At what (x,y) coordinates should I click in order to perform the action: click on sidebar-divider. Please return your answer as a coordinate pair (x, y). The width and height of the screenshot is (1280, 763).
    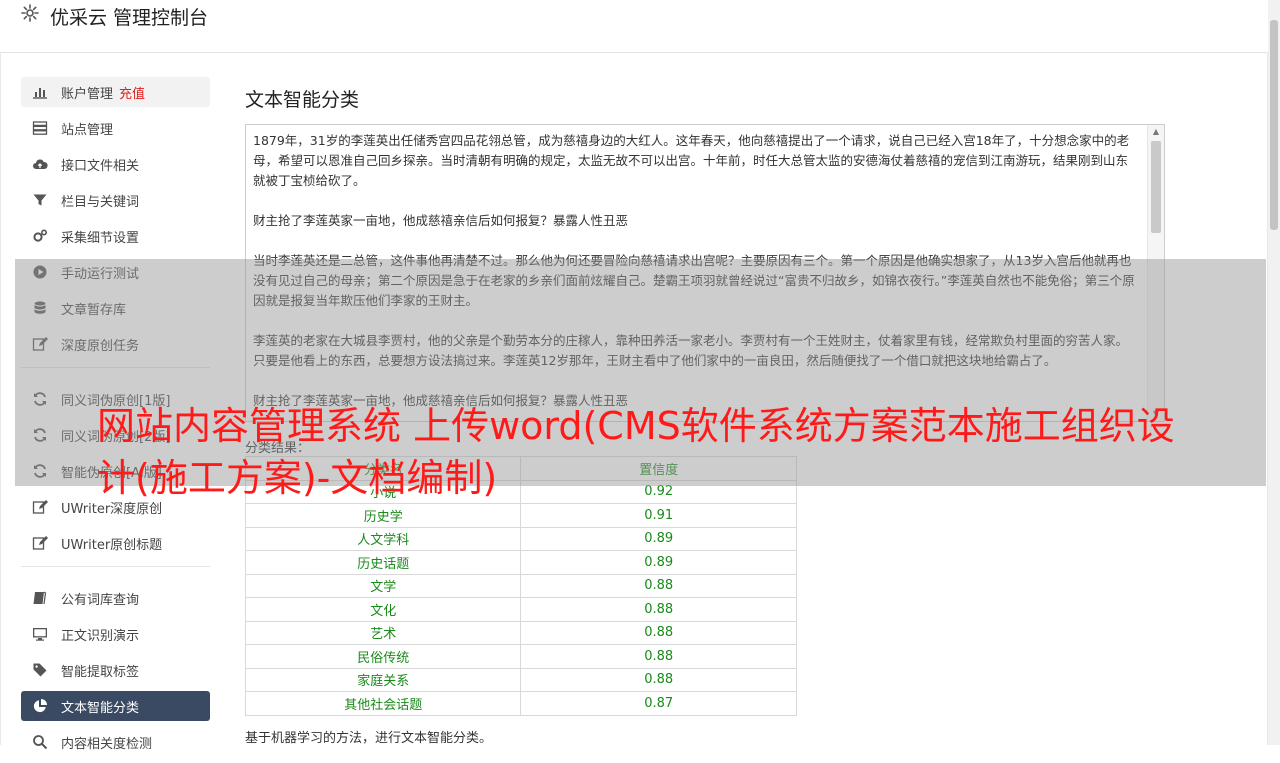
    Looking at the image, I should click on (115, 566).